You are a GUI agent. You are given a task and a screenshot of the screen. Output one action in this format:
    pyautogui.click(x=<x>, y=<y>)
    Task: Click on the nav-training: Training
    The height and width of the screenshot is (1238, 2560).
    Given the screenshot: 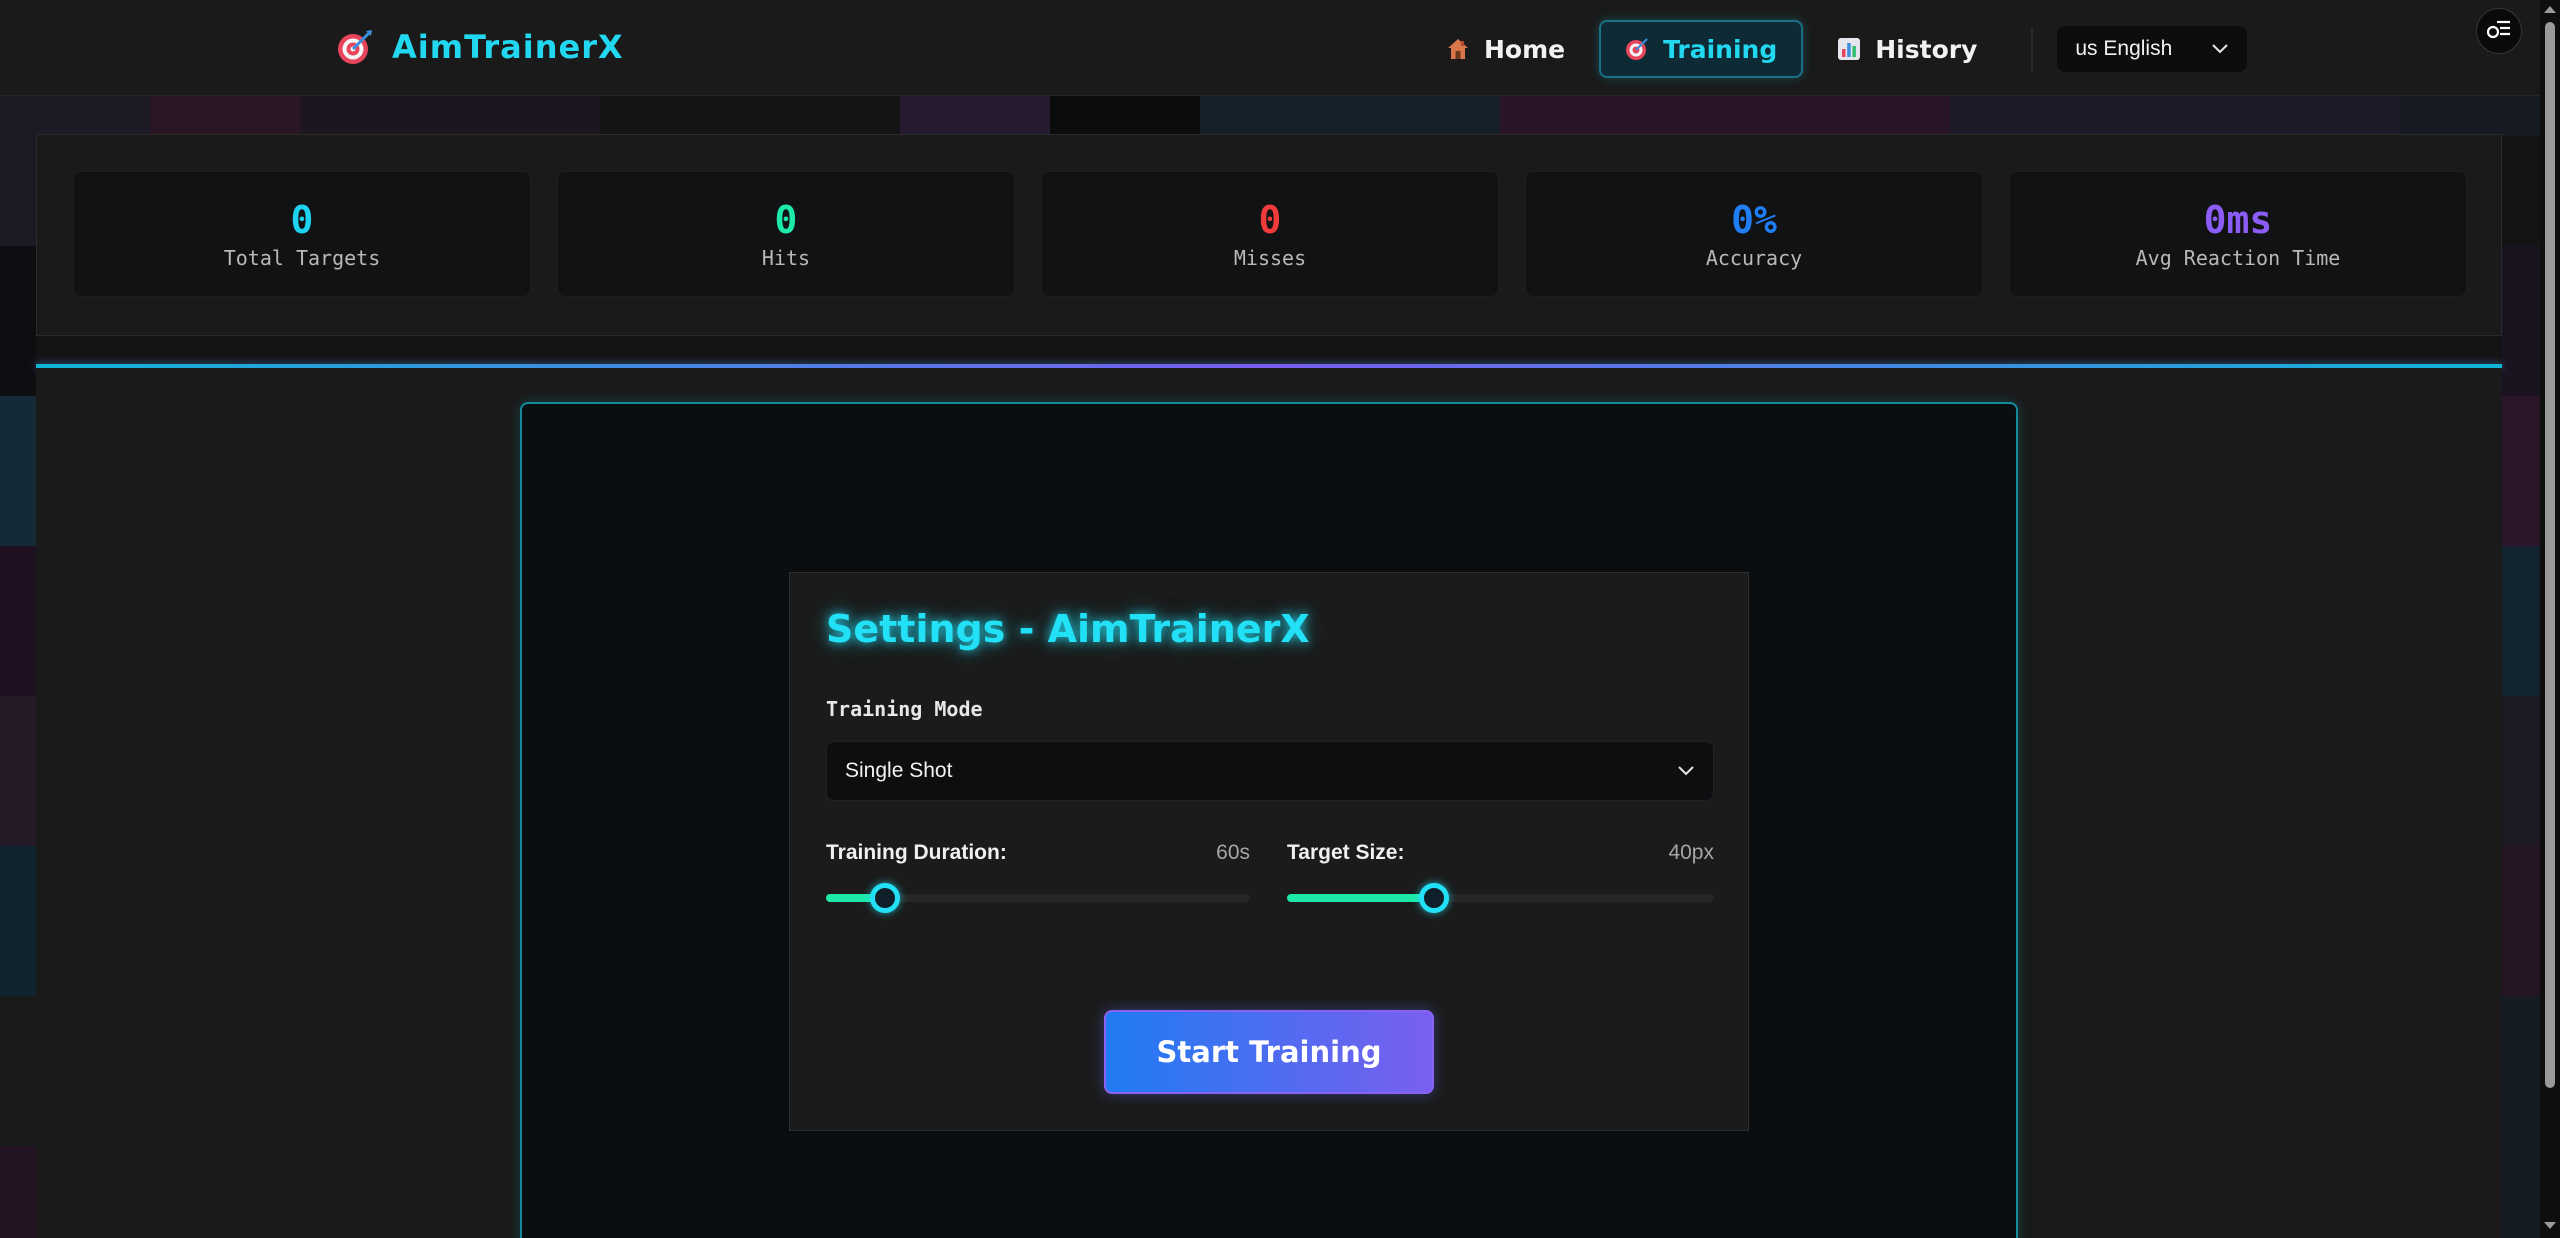 What is the action you would take?
    pyautogui.click(x=1701, y=49)
    